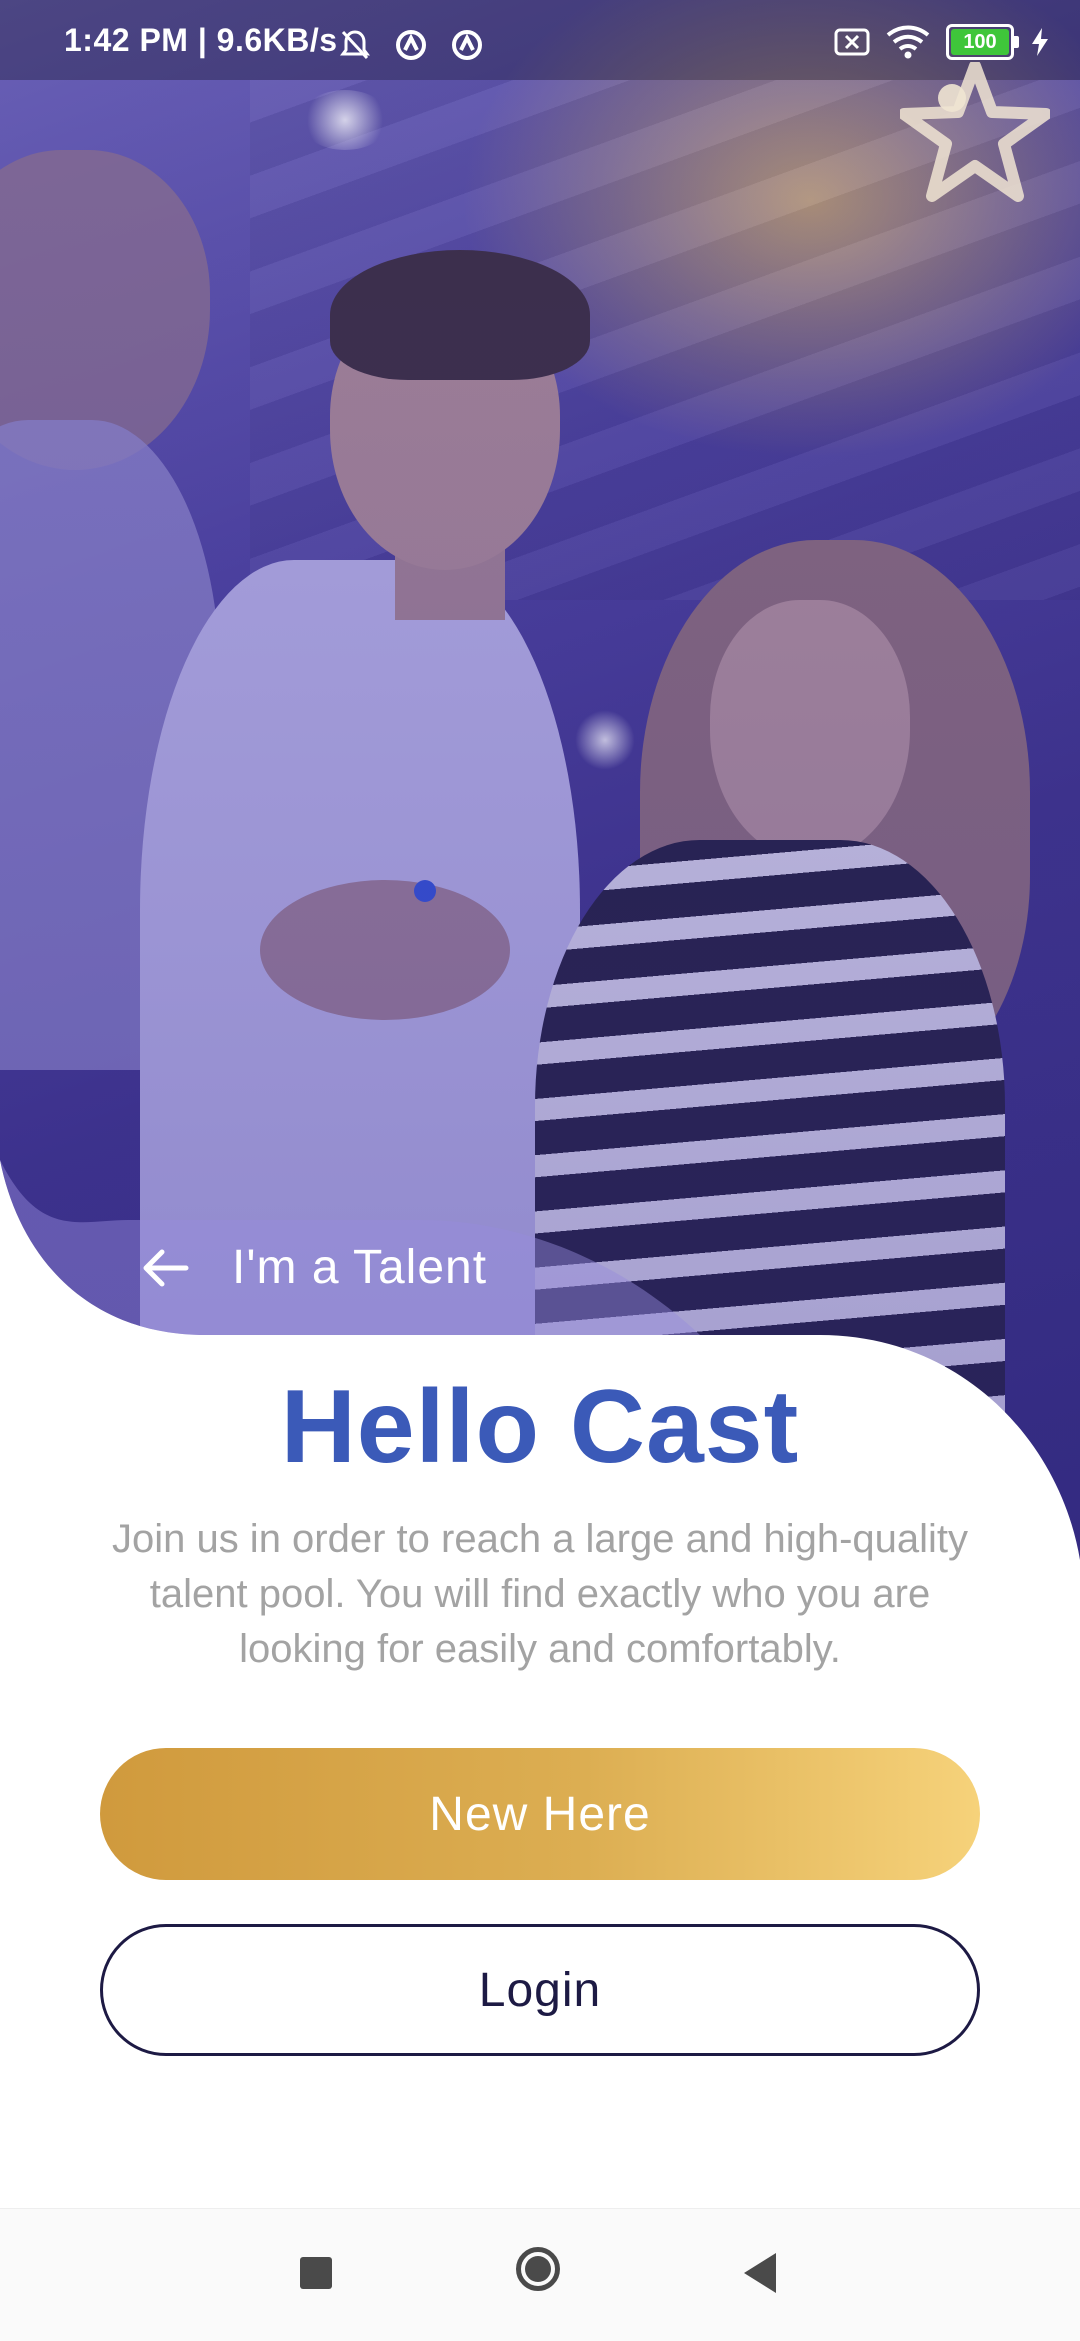 This screenshot has width=1080, height=2341. What do you see at coordinates (165, 1268) in the screenshot?
I see `arrow-left-icon` at bounding box center [165, 1268].